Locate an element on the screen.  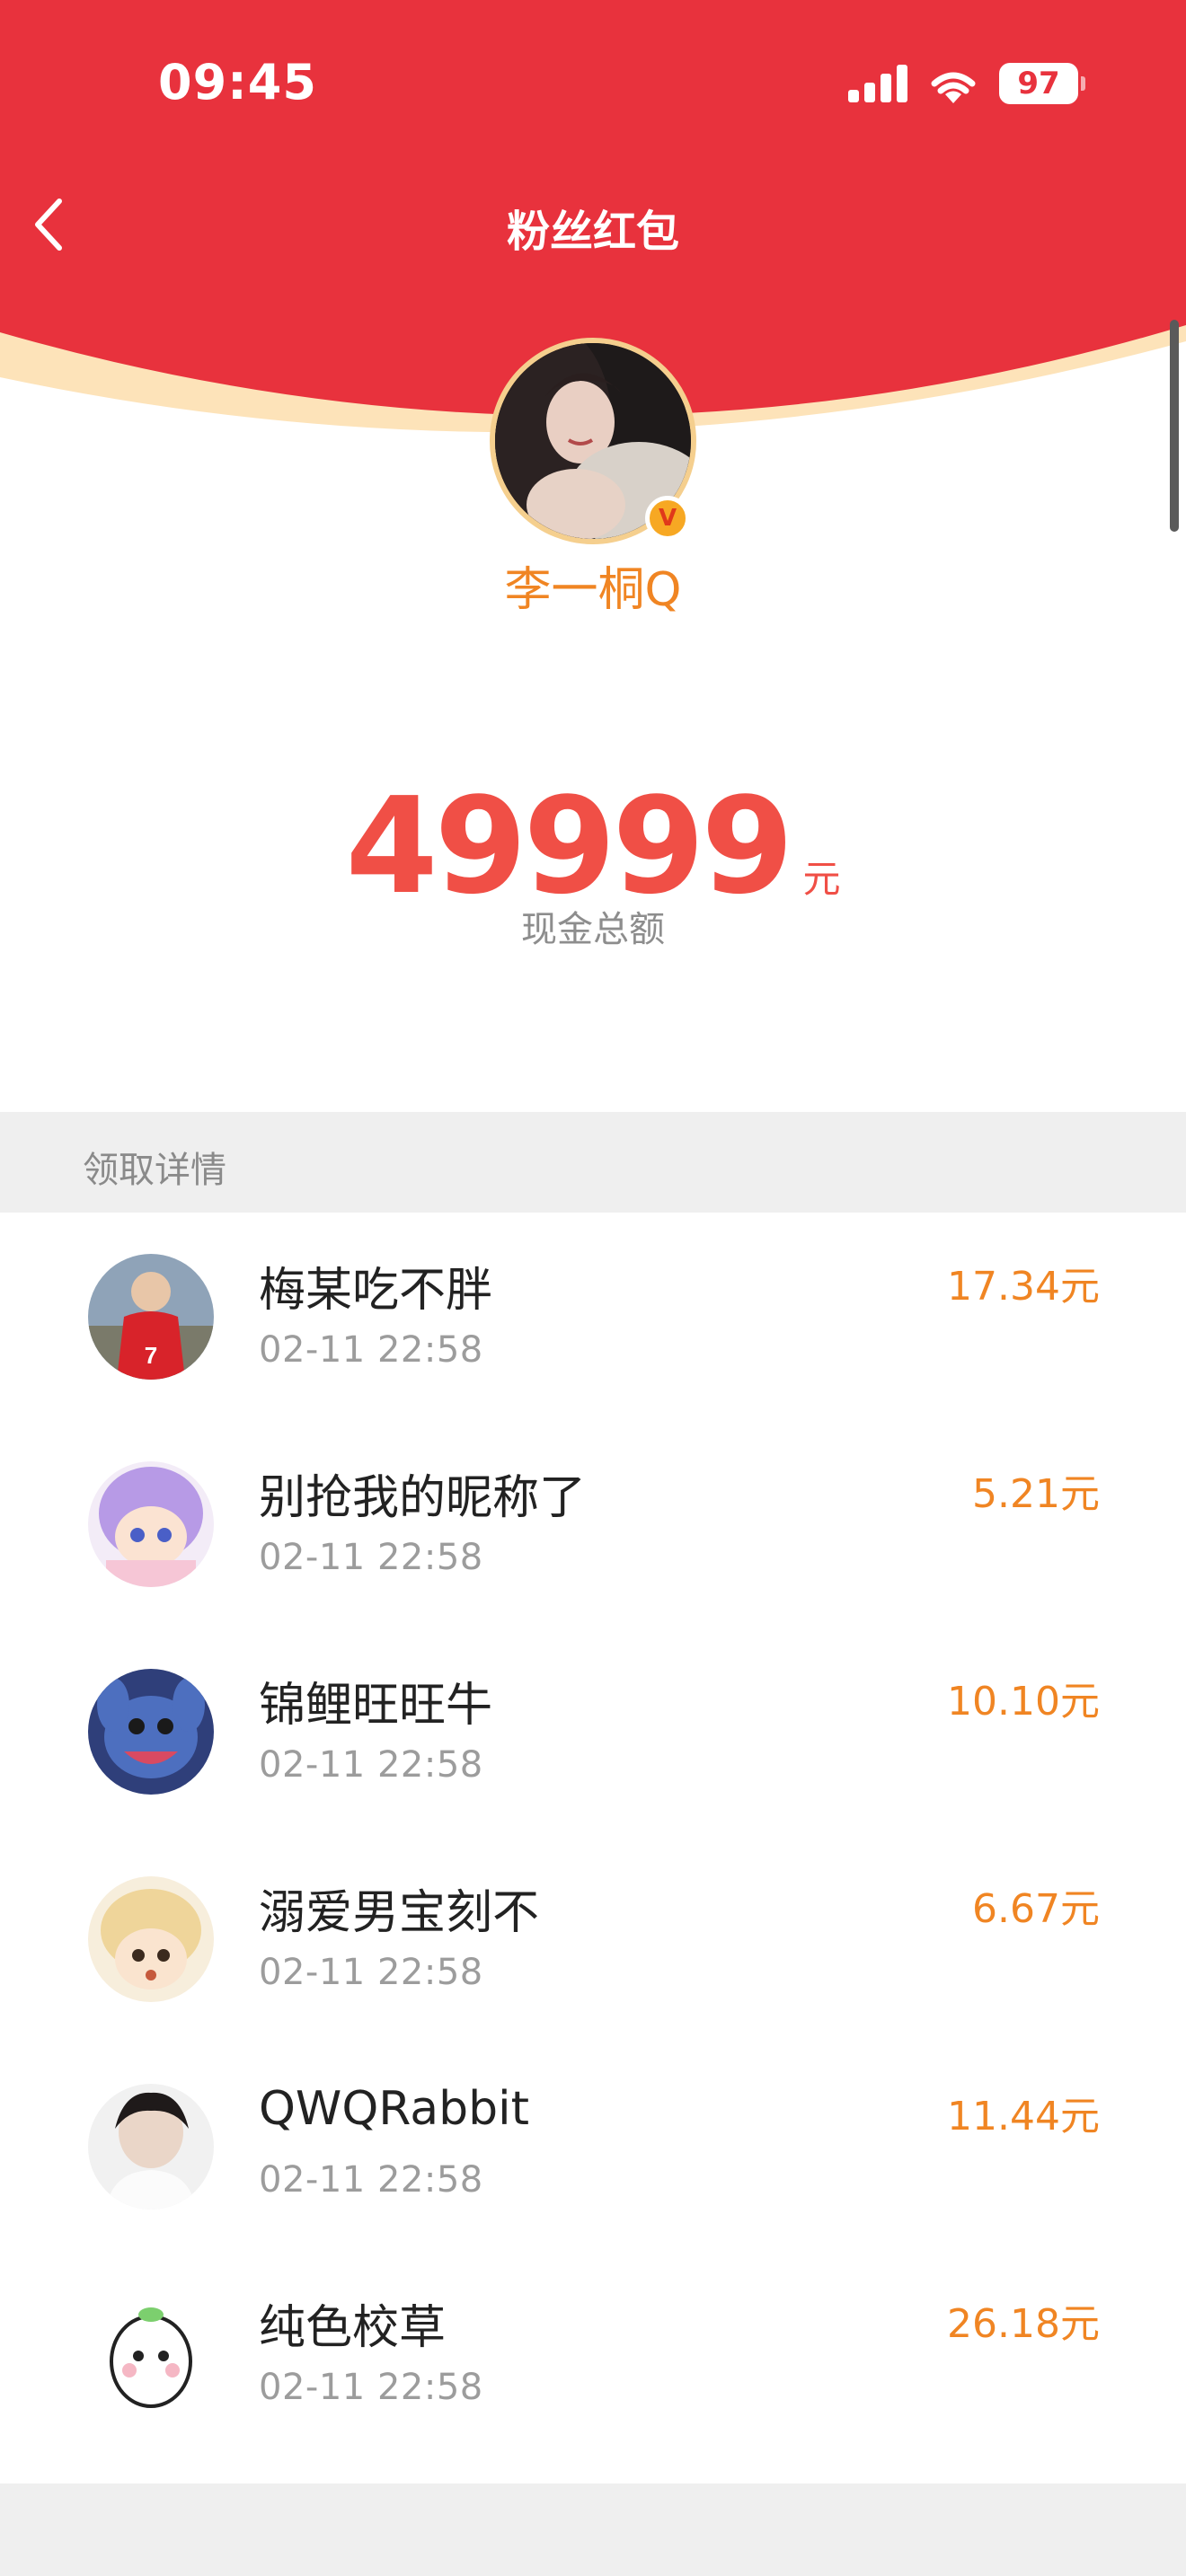
amount-label: 现金总额 is located at coordinates (593, 929).